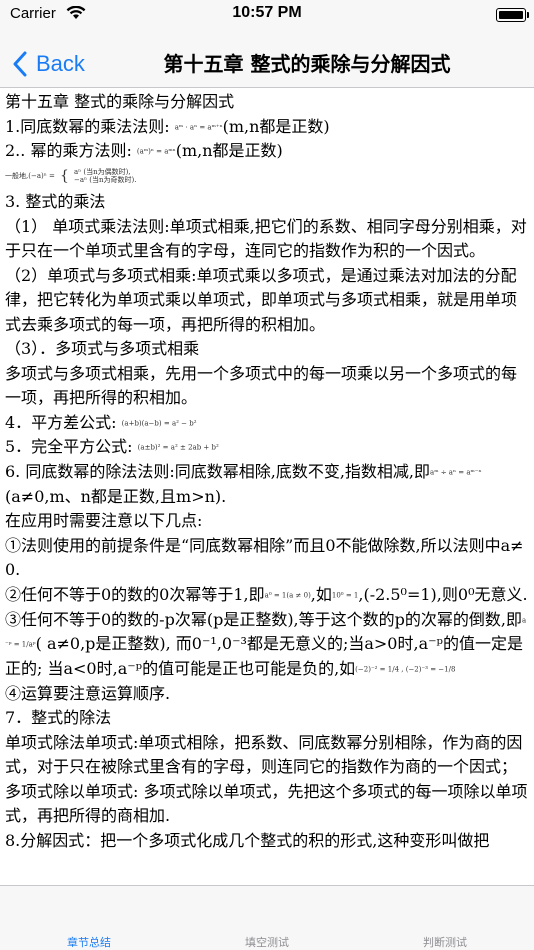  I want to click on formula-image: aᵐ · aⁿ = aᵐ⁺ⁿ, so click(198, 126).